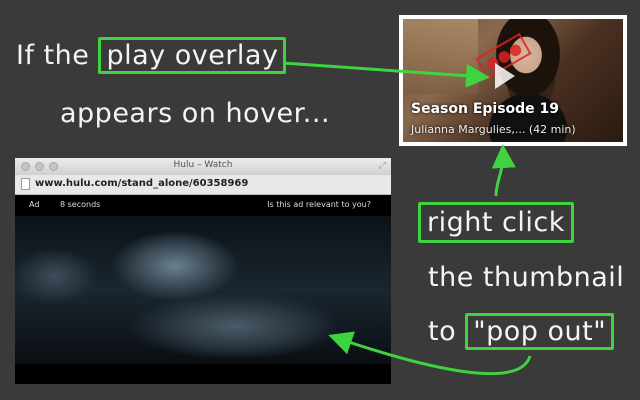  I want to click on arrow-to-thumbnail, so click(386, 74).